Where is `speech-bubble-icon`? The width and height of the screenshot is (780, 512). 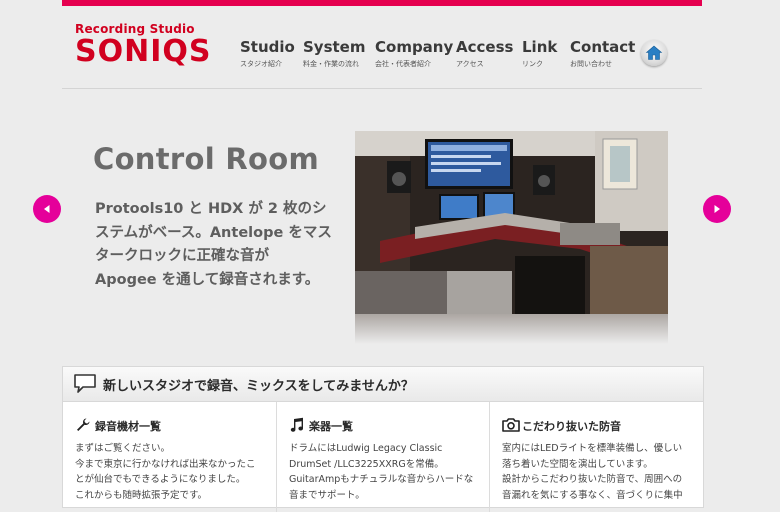
speech-bubble-icon is located at coordinates (85, 383).